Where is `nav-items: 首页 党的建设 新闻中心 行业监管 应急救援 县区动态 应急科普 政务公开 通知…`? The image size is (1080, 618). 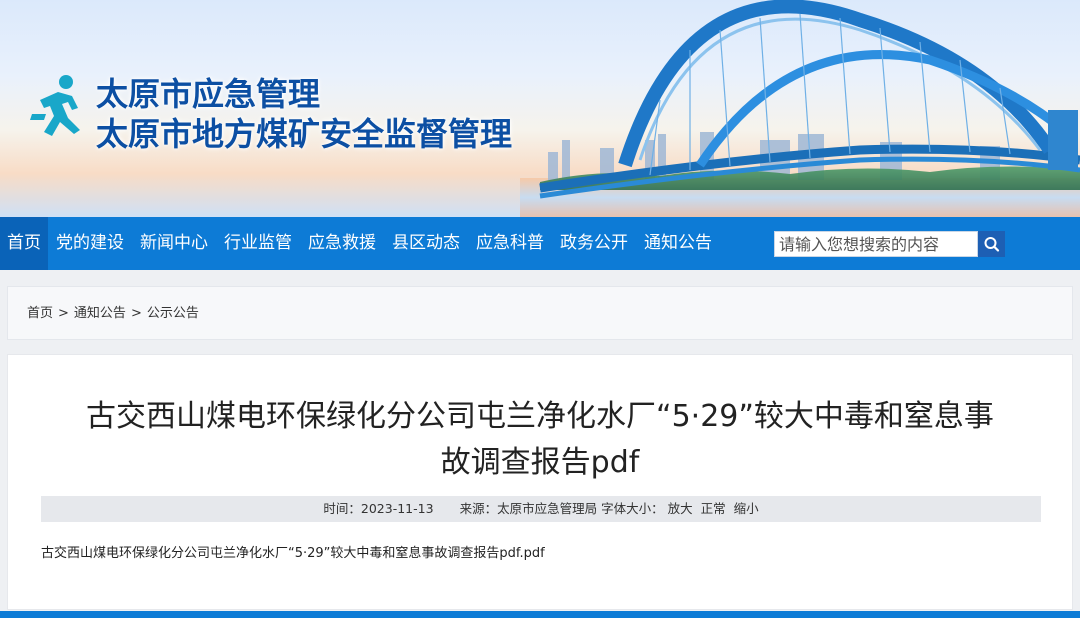
nav-items: 首页 党的建设 新闻中心 行业监管 应急救援 县区动态 应急科普 政务公开 通知… is located at coordinates (360, 243).